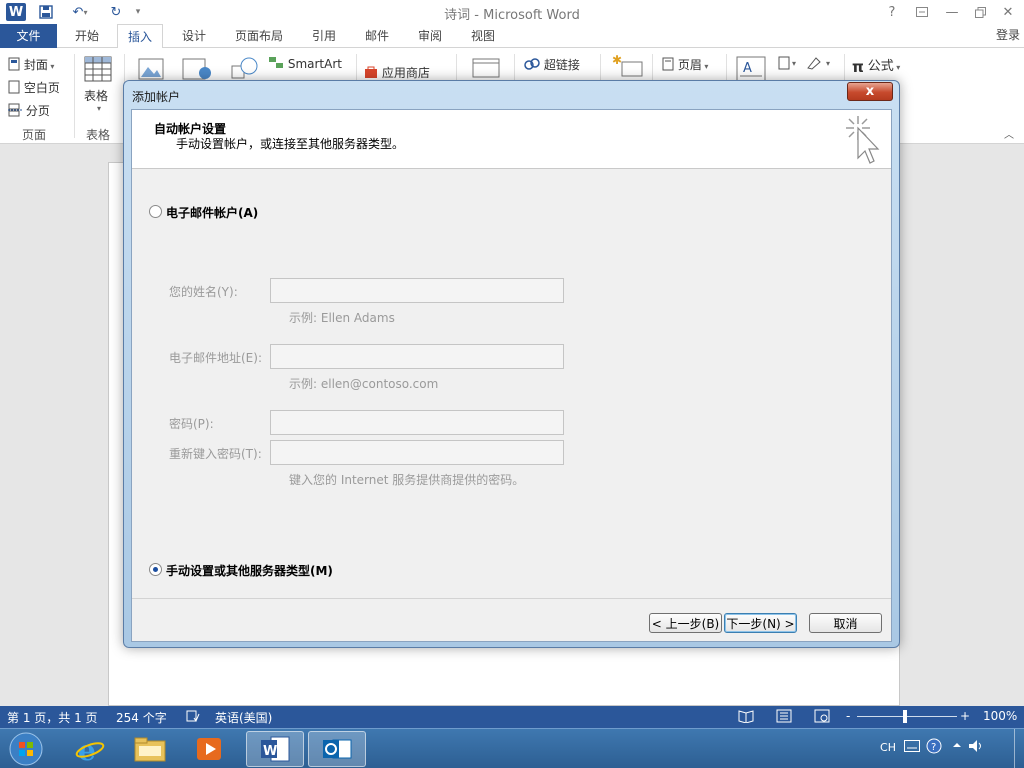  What do you see at coordinates (14, 88) in the screenshot?
I see `blank-page-icon` at bounding box center [14, 88].